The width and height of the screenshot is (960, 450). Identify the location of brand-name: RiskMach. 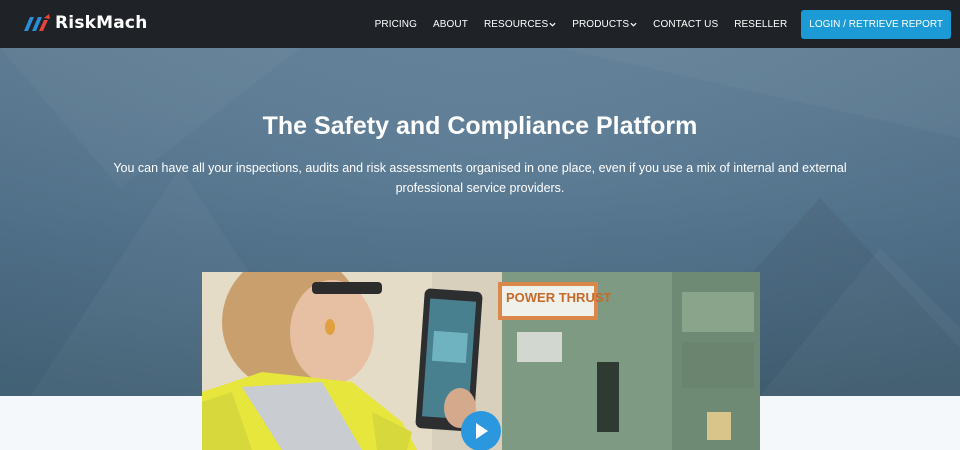
(101, 23).